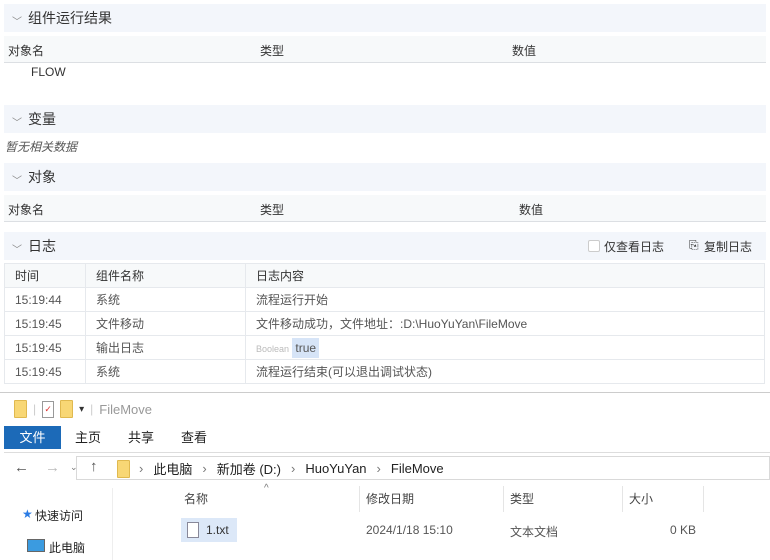 The height and width of the screenshot is (560, 770). What do you see at coordinates (594, 246) in the screenshot?
I see `only-log-checkbox` at bounding box center [594, 246].